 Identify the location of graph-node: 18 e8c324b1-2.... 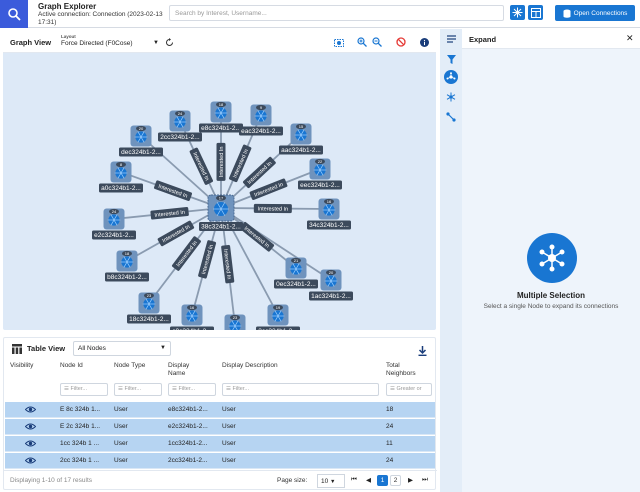
(221, 117).